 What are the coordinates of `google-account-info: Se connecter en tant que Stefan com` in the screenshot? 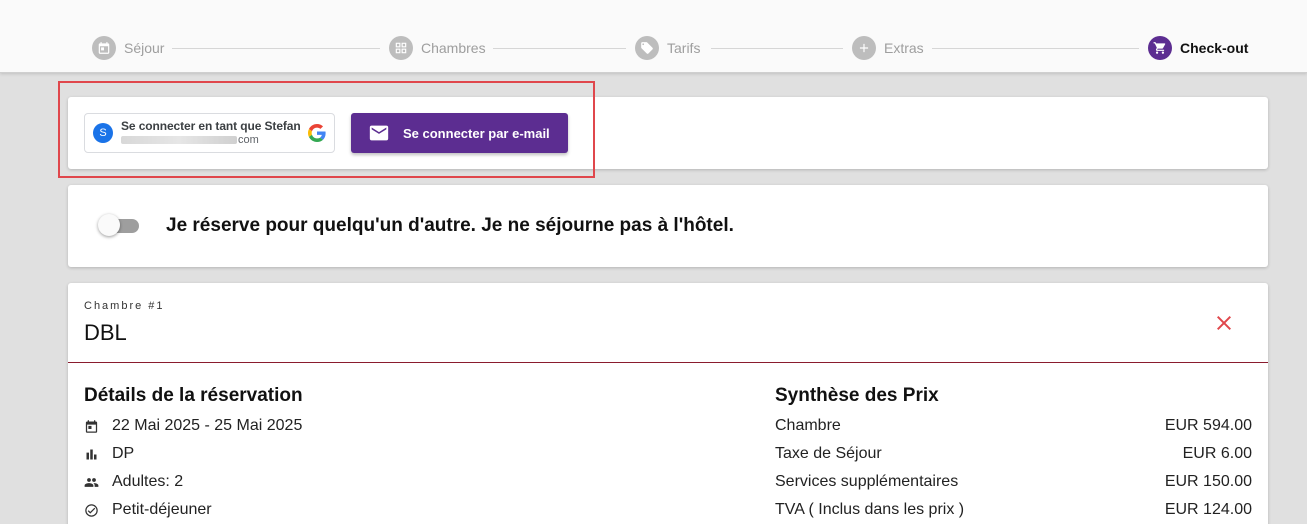 It's located at (214, 132).